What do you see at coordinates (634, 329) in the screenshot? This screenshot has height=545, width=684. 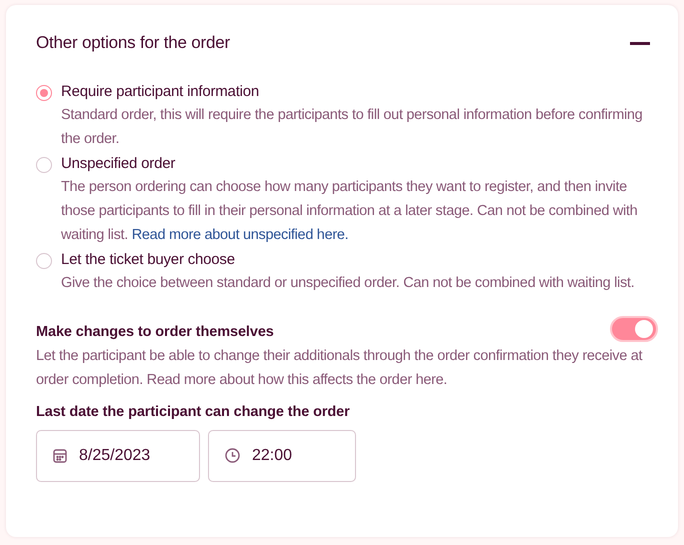 I see `toggle-switch` at bounding box center [634, 329].